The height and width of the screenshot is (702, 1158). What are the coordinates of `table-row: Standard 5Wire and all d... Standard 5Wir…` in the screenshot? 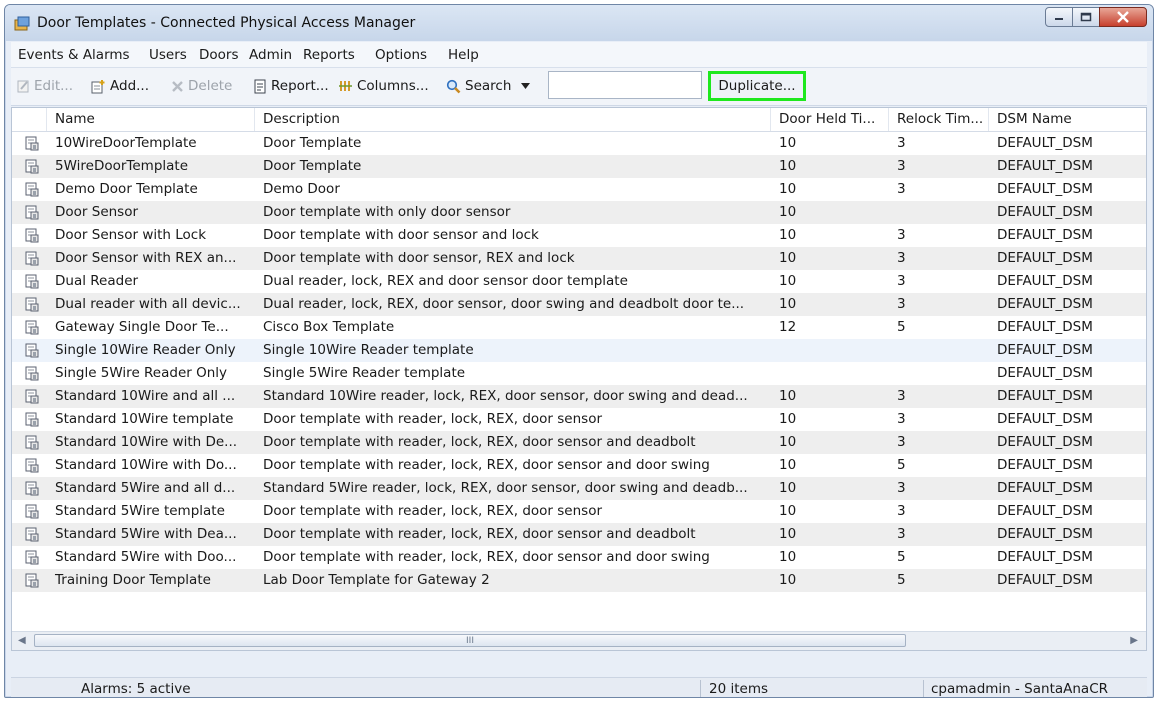 It's located at (579, 488).